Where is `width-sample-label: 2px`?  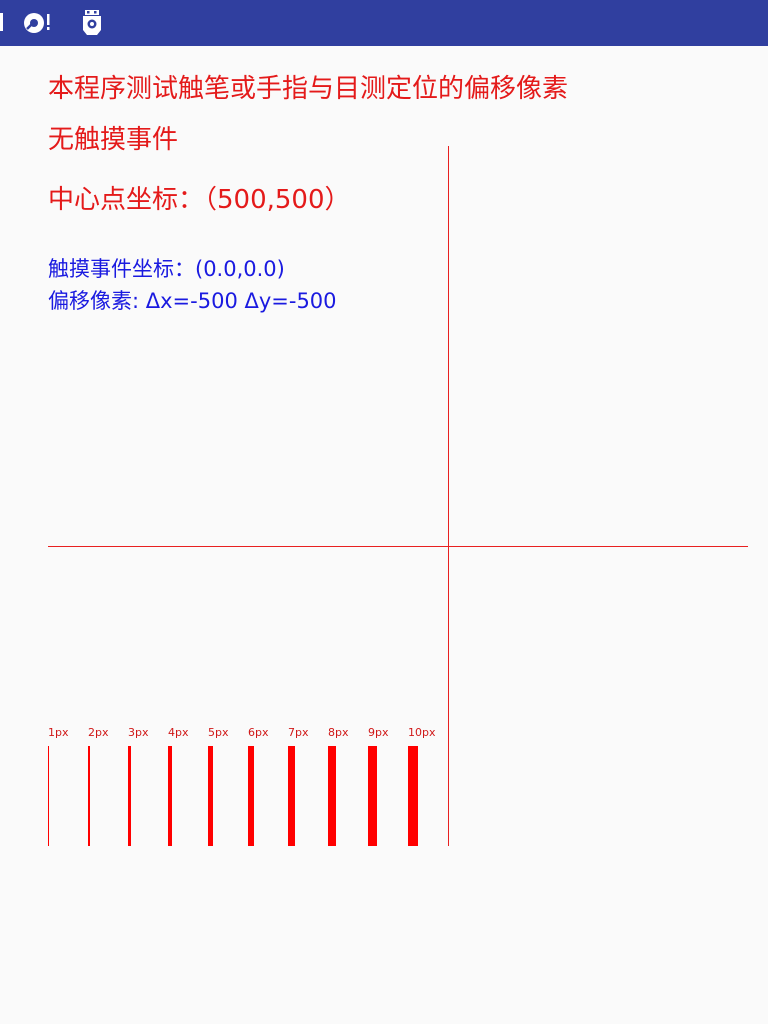
width-sample-label: 2px is located at coordinates (98, 732).